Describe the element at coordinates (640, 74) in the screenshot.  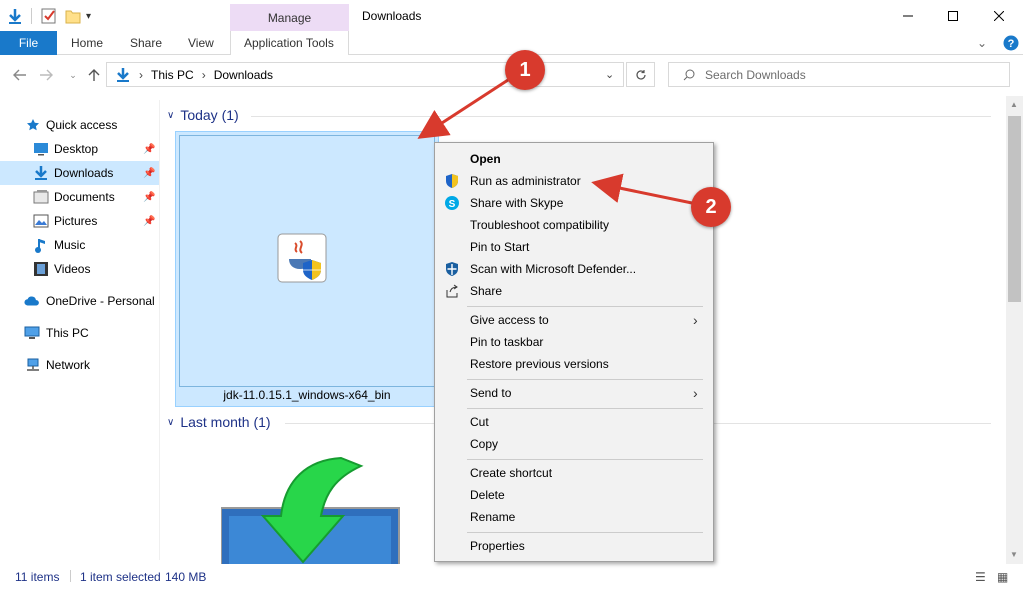
I see `refresh-button` at that location.